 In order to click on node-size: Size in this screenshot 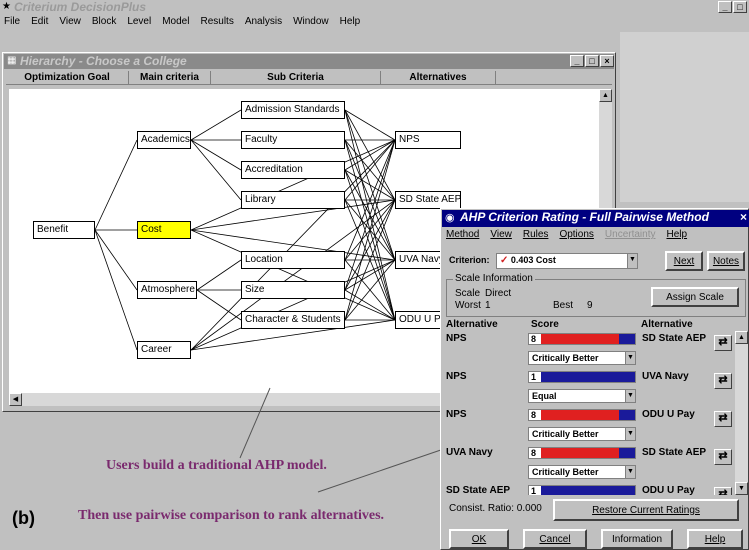, I will do `click(293, 290)`.